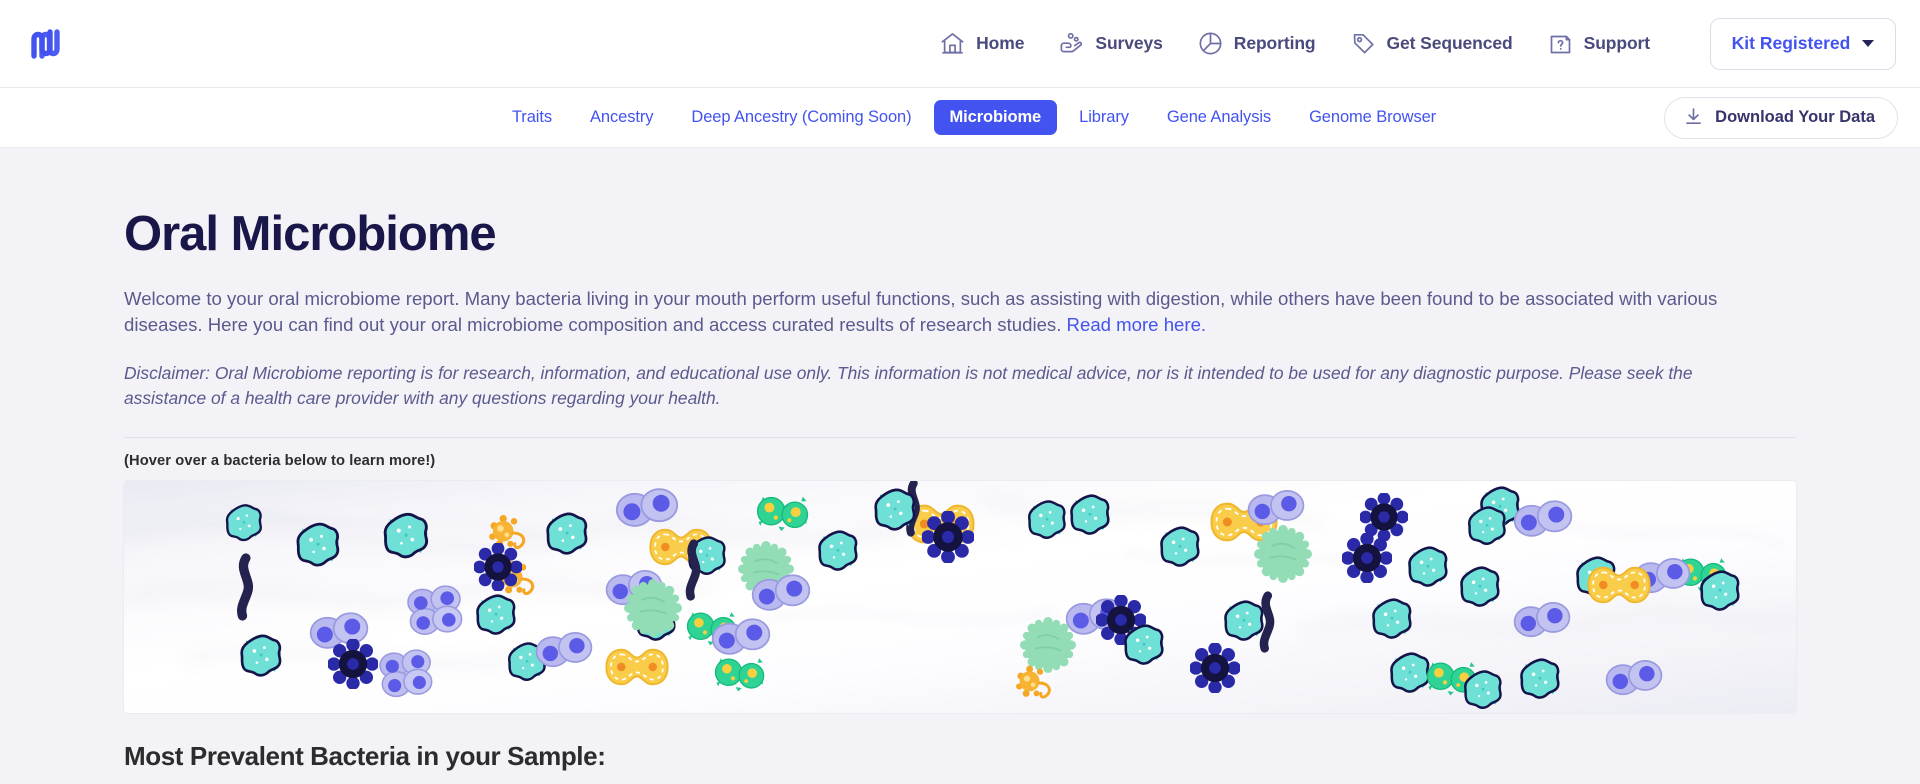 The width and height of the screenshot is (1920, 784). What do you see at coordinates (1372, 117) in the screenshot?
I see `tab-genome-browser: Genome Browser` at bounding box center [1372, 117].